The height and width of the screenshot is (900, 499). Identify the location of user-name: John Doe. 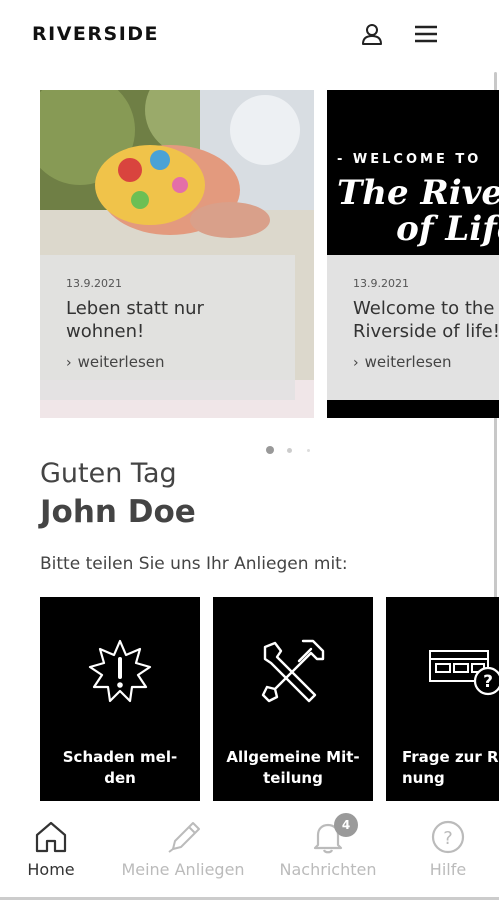
(118, 512).